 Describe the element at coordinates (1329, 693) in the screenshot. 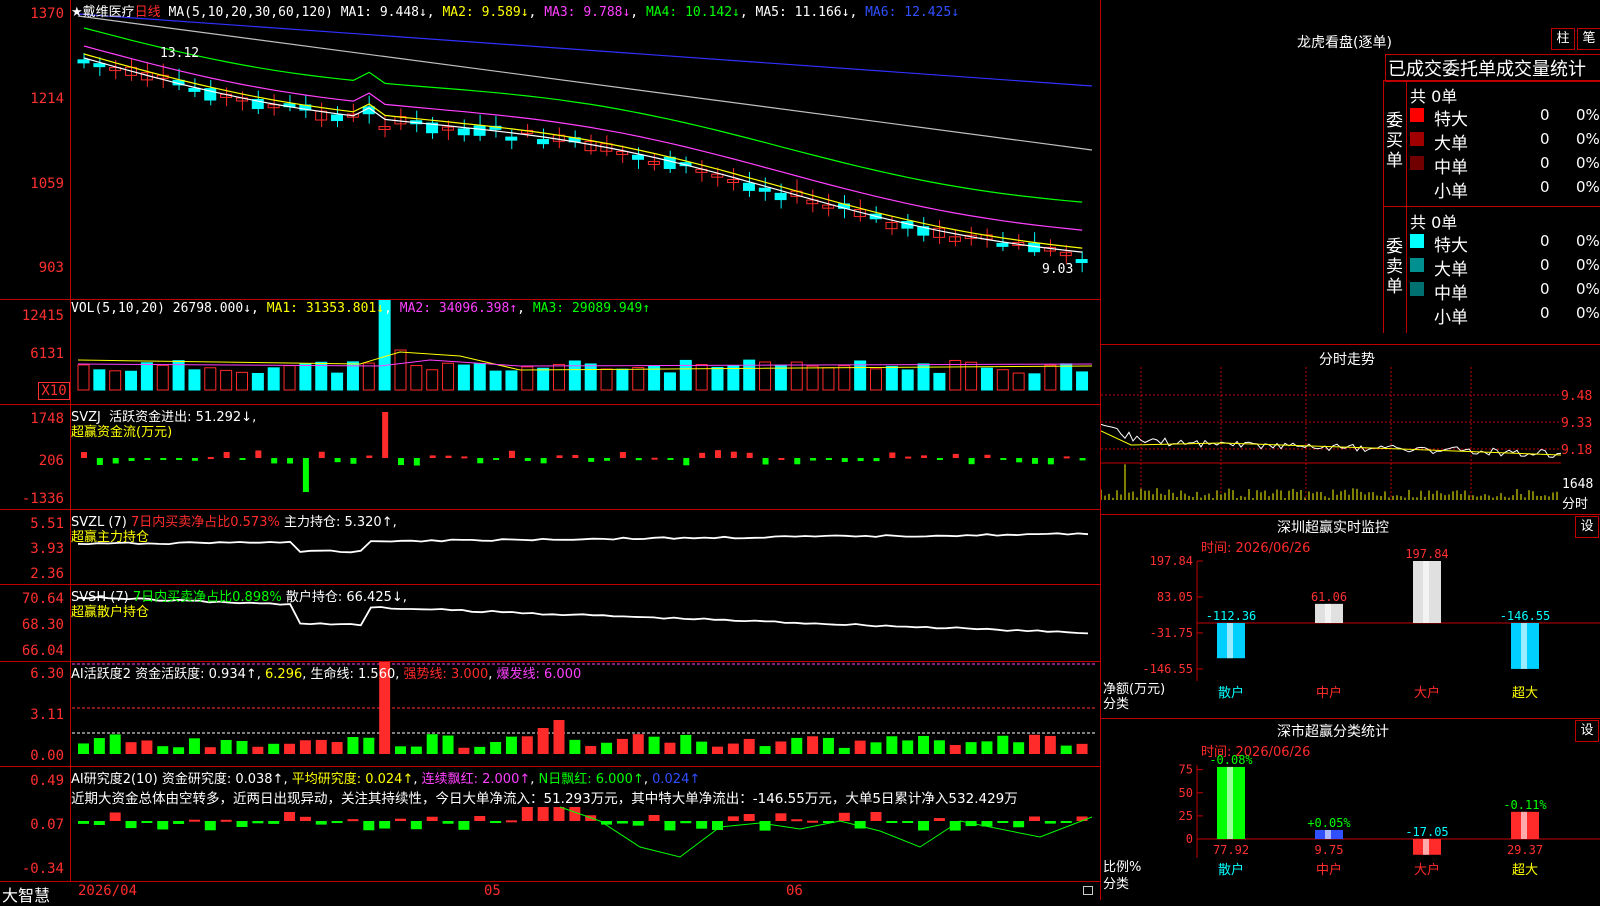

I see `category-label: 中户` at that location.